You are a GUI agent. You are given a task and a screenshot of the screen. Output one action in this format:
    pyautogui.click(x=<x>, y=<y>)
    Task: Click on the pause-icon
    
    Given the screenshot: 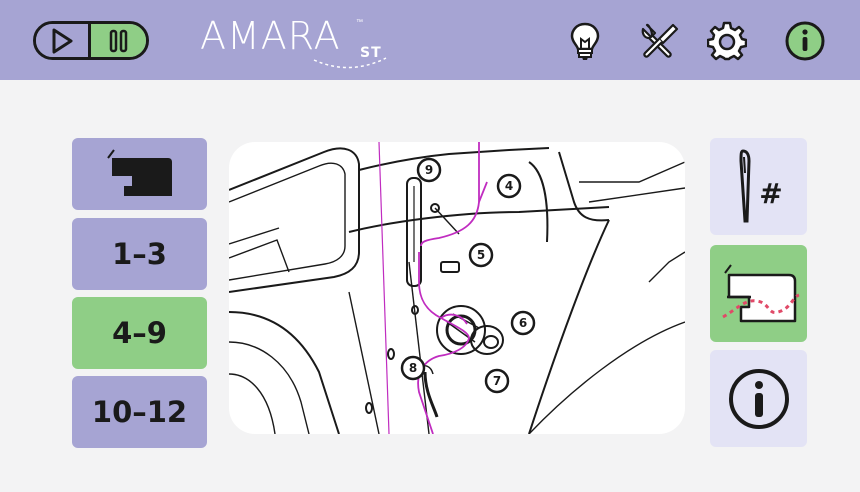 What is the action you would take?
    pyautogui.click(x=118, y=40)
    